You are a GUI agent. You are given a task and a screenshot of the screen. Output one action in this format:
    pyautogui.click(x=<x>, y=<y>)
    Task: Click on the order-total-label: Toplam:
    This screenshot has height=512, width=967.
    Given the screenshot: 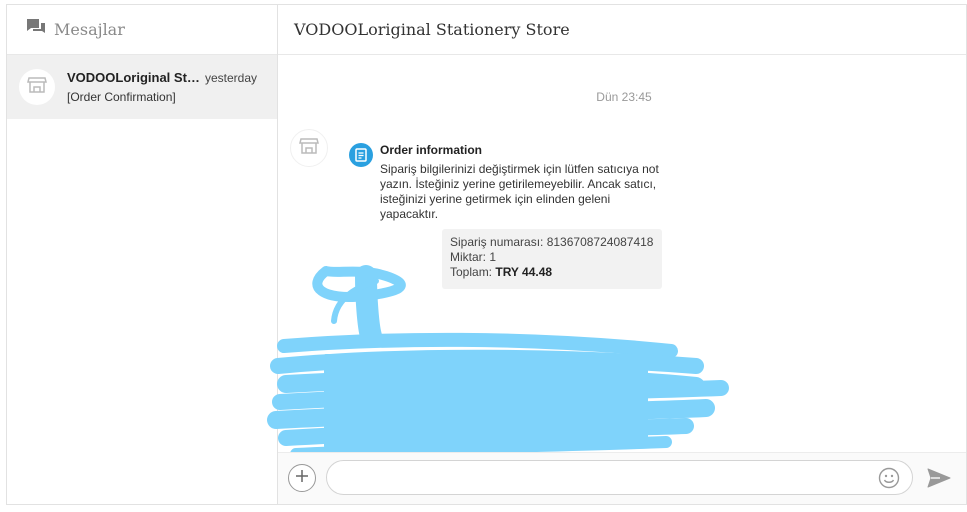 What is the action you would take?
    pyautogui.click(x=471, y=272)
    